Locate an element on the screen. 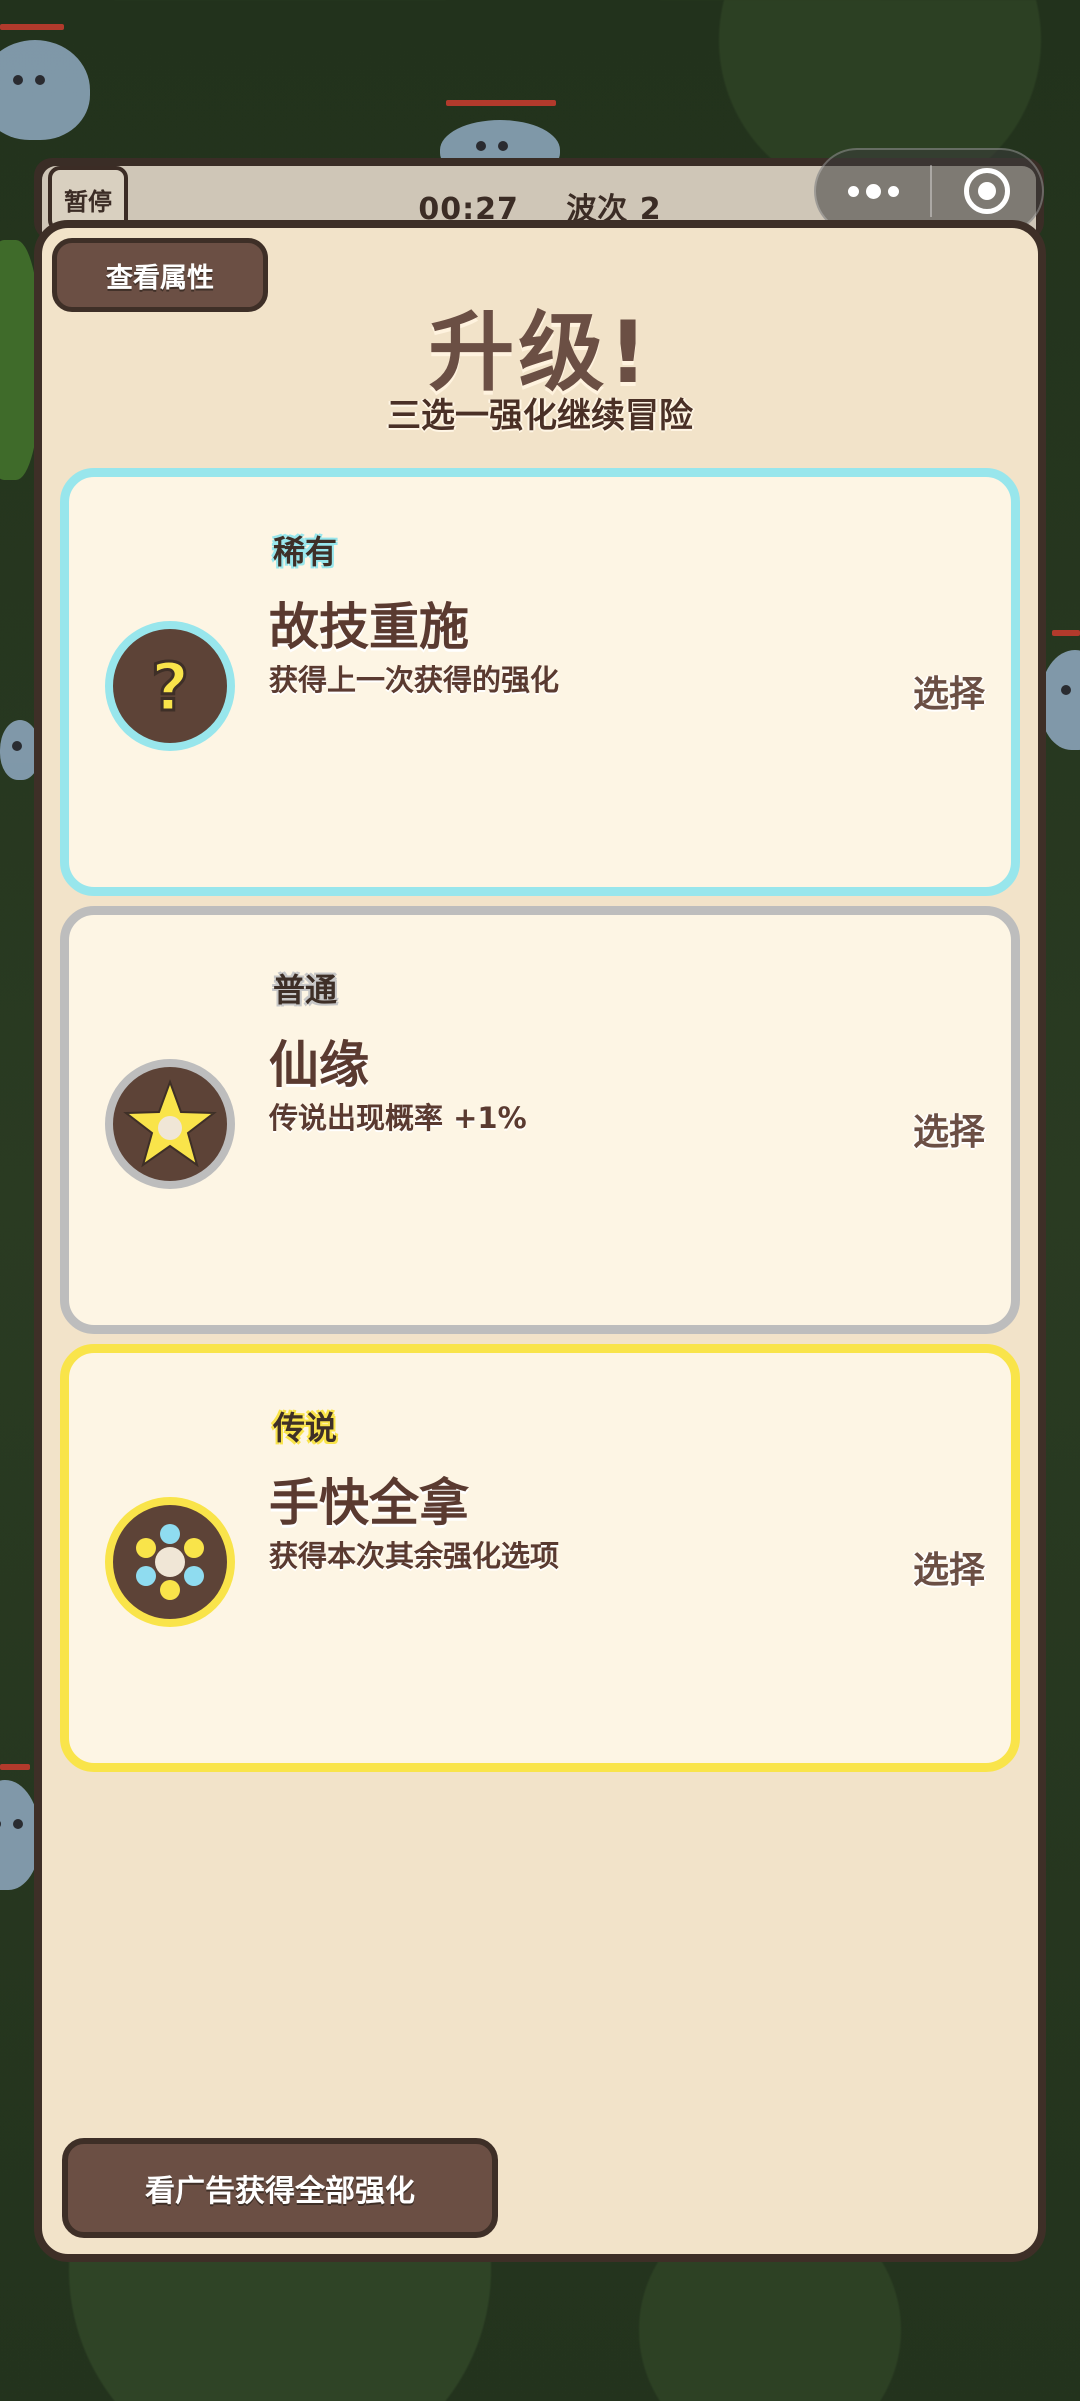 The width and height of the screenshot is (1080, 2401). upgrade-name: 手快全拿 is located at coordinates (369, 1503).